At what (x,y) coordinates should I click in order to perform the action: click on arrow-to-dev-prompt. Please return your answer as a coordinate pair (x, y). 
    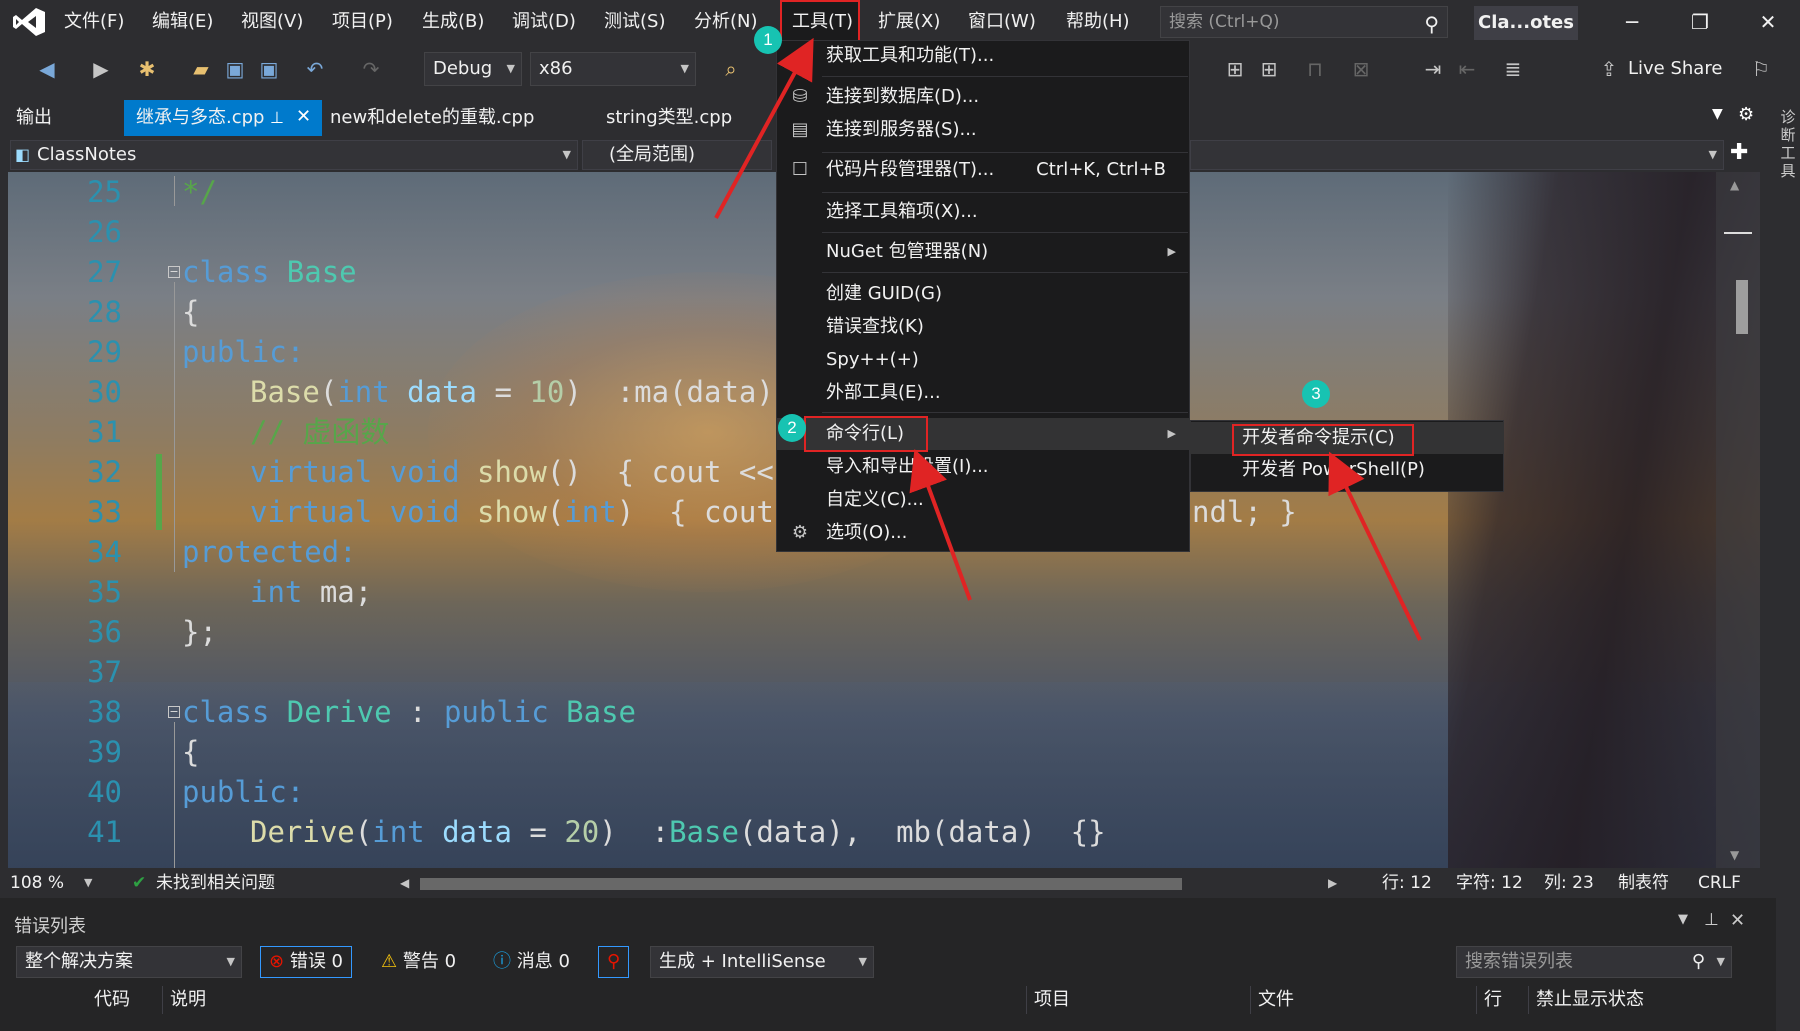
    Looking at the image, I should click on (1375, 546).